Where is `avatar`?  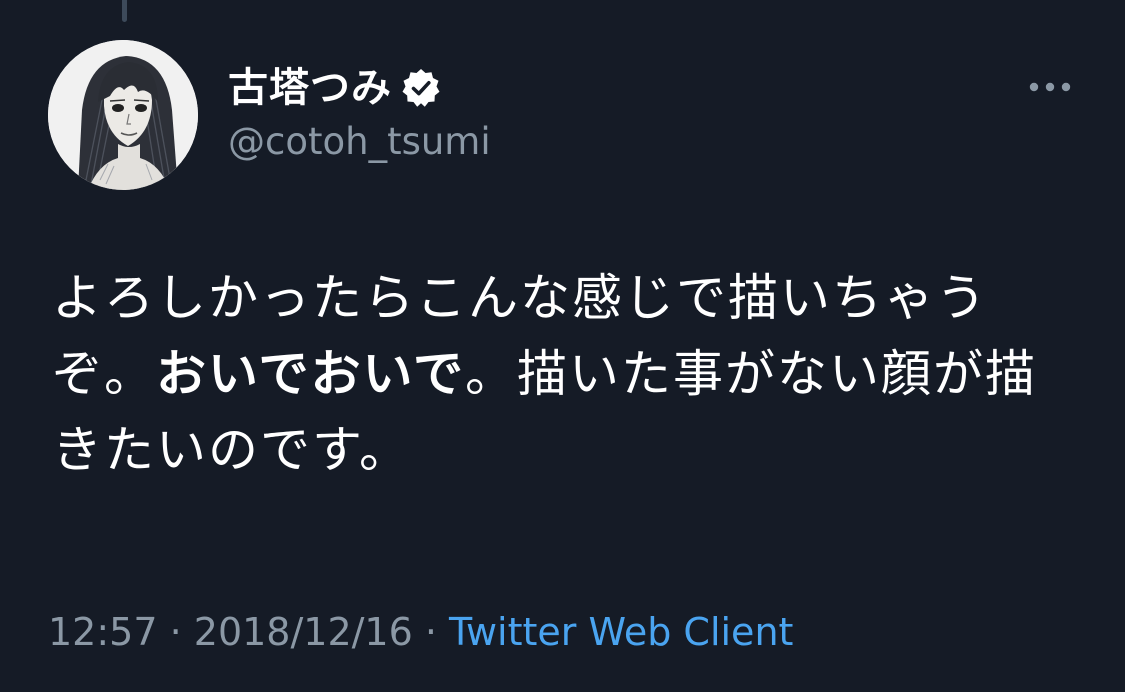 avatar is located at coordinates (123, 115).